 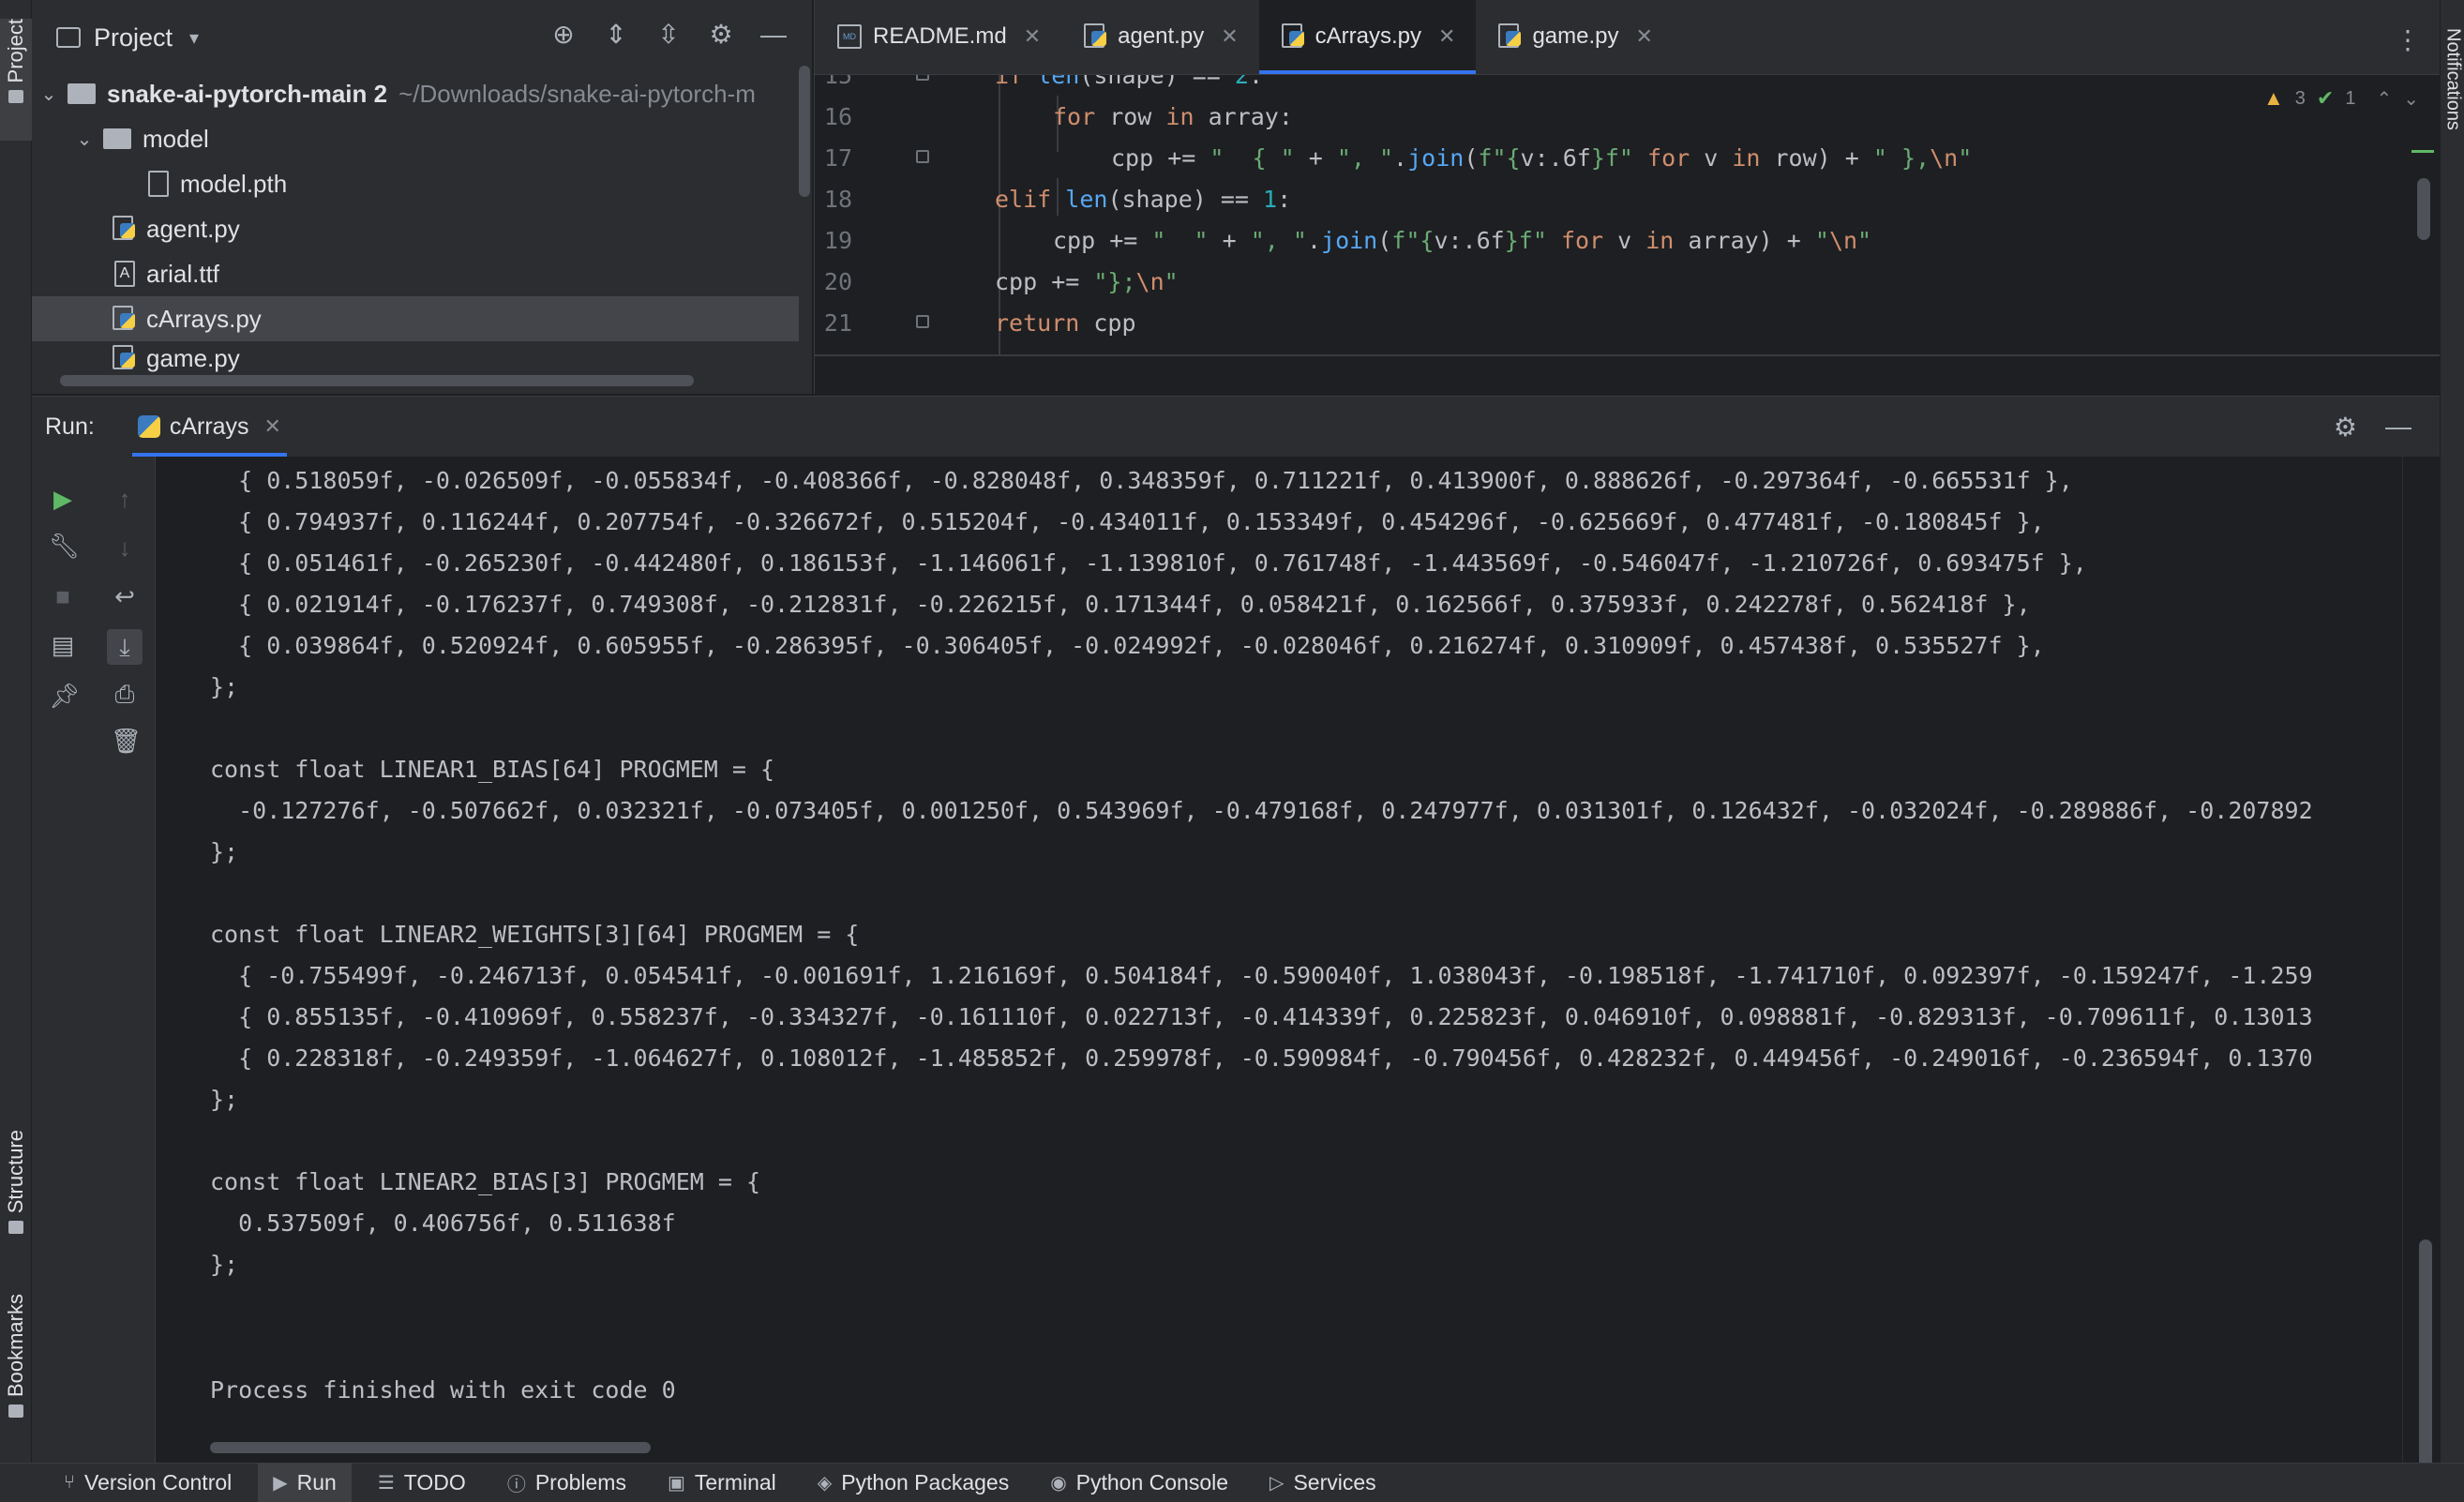 What do you see at coordinates (668, 35) in the screenshot?
I see `collapse-all-icon: ⇳` at bounding box center [668, 35].